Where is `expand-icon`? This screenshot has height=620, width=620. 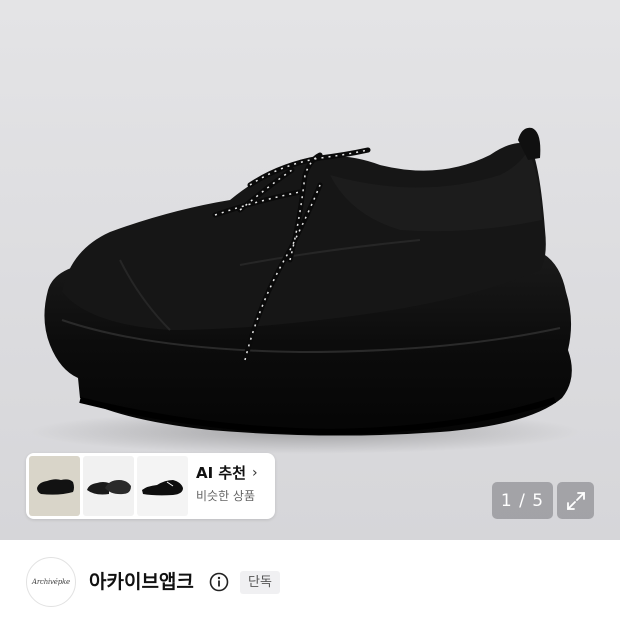
expand-icon is located at coordinates (575, 500).